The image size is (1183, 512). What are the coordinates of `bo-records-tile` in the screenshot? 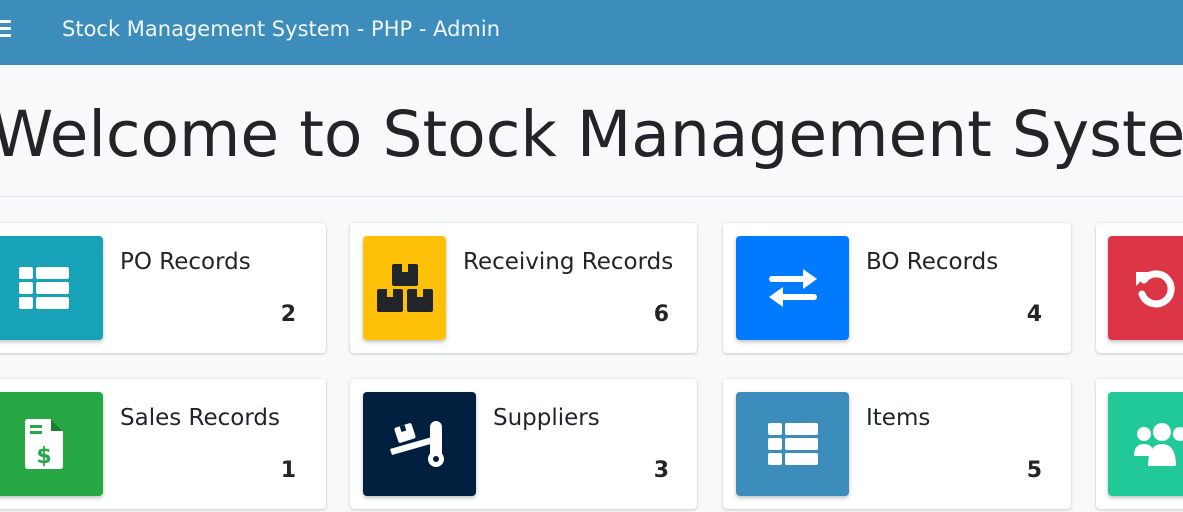 It's located at (792, 288).